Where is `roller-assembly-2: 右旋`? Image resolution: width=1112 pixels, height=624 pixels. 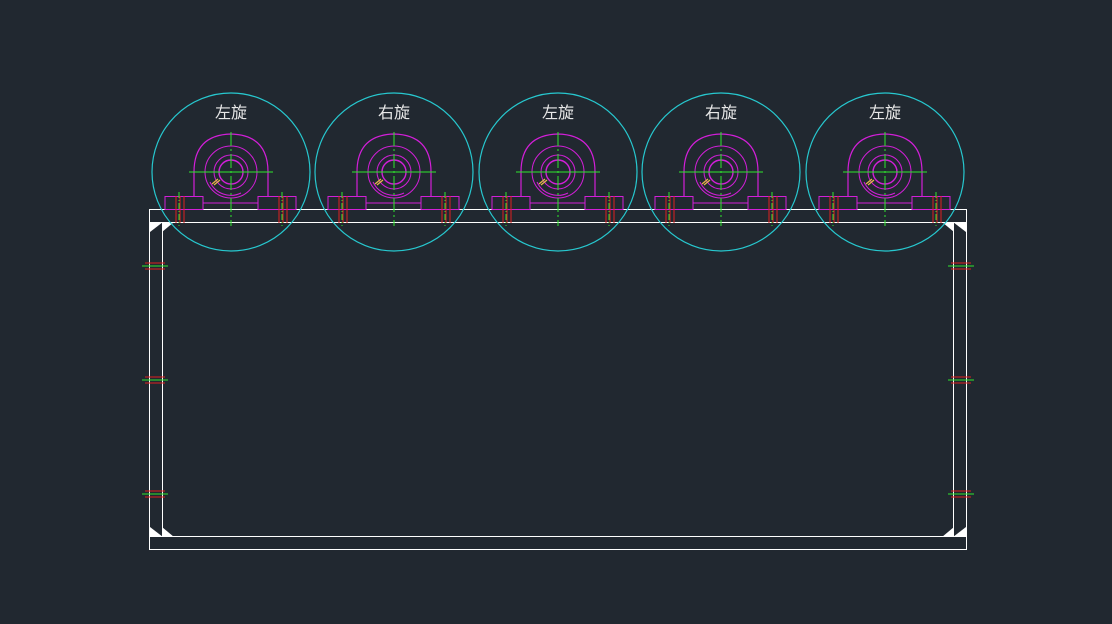 roller-assembly-2: 右旋 is located at coordinates (394, 172).